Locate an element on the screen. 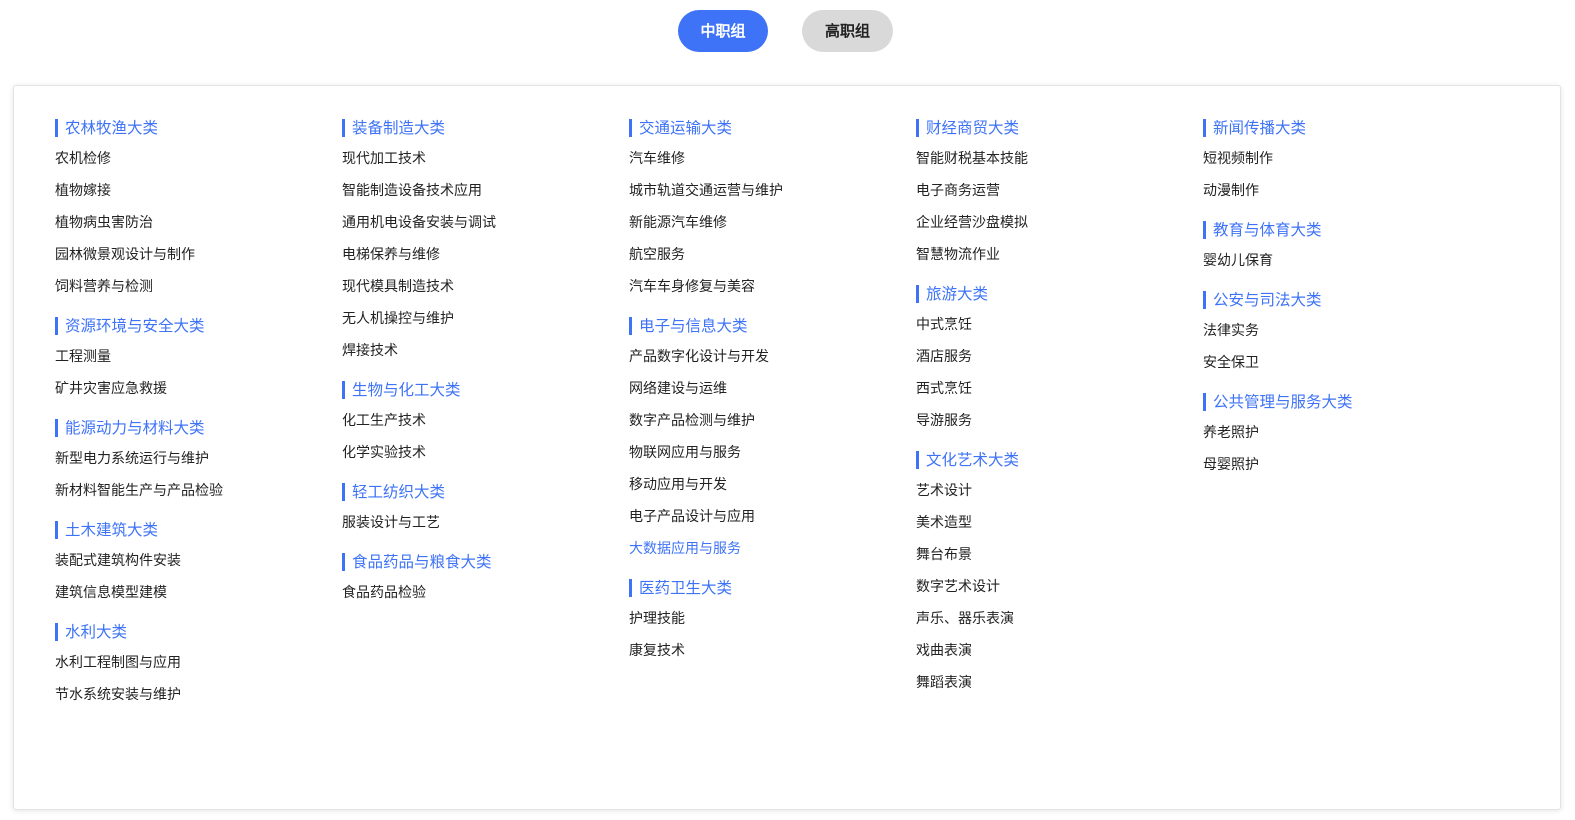 Image resolution: width=1575 pixels, height=820 pixels. competition-item-link: 建筑信息模型建模 is located at coordinates (197, 593).